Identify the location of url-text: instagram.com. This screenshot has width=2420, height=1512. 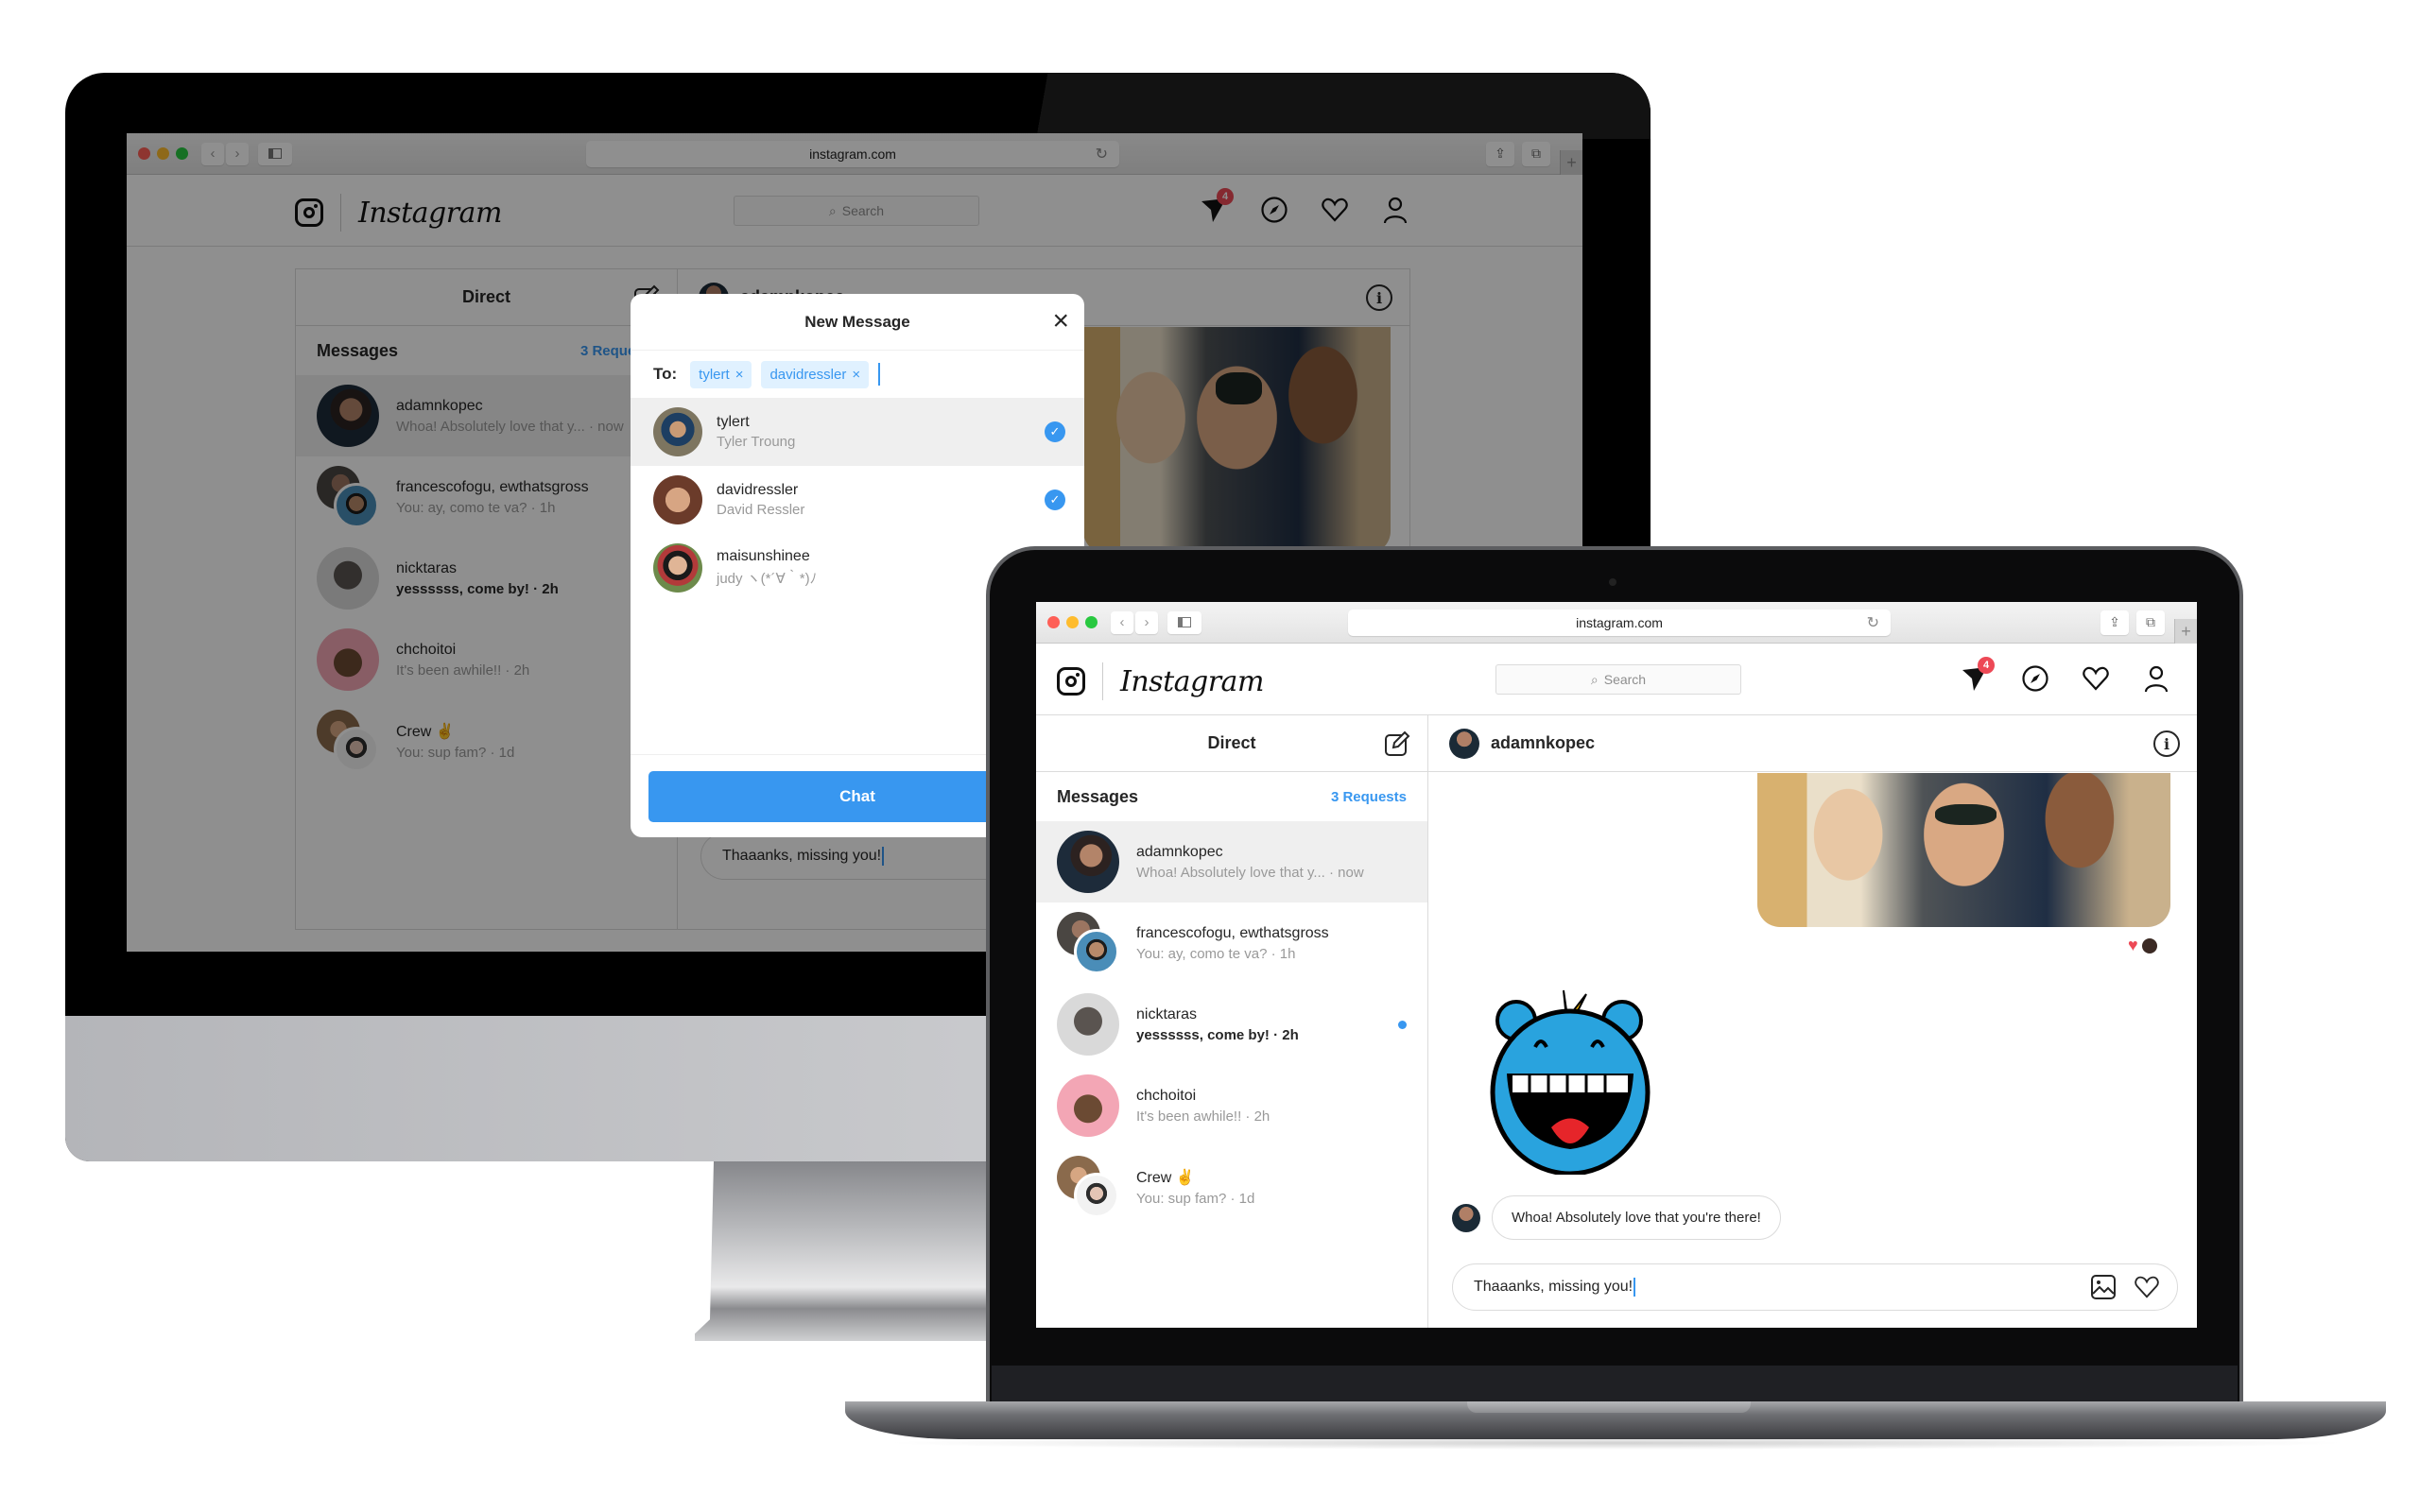
(1619, 622).